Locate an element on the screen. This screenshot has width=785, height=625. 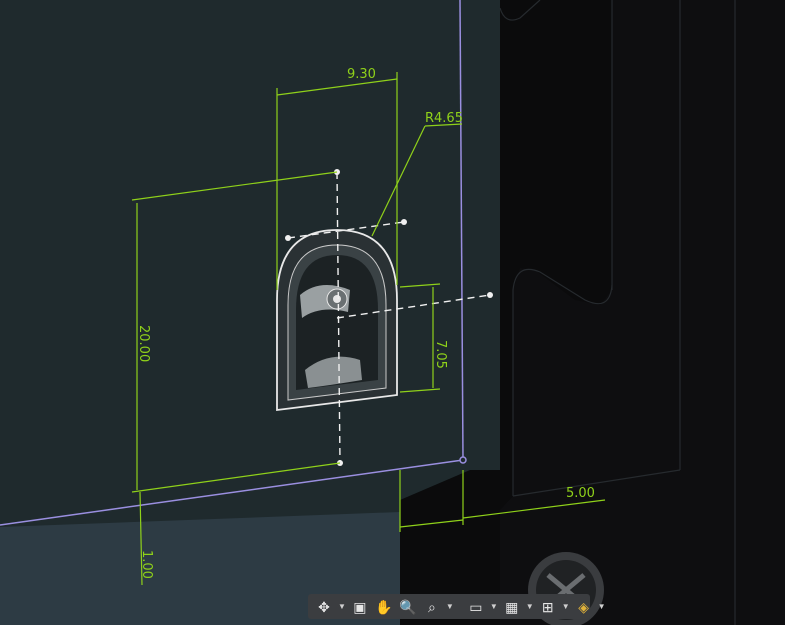
orbit-dropdown: ▼ is located at coordinates (342, 606).